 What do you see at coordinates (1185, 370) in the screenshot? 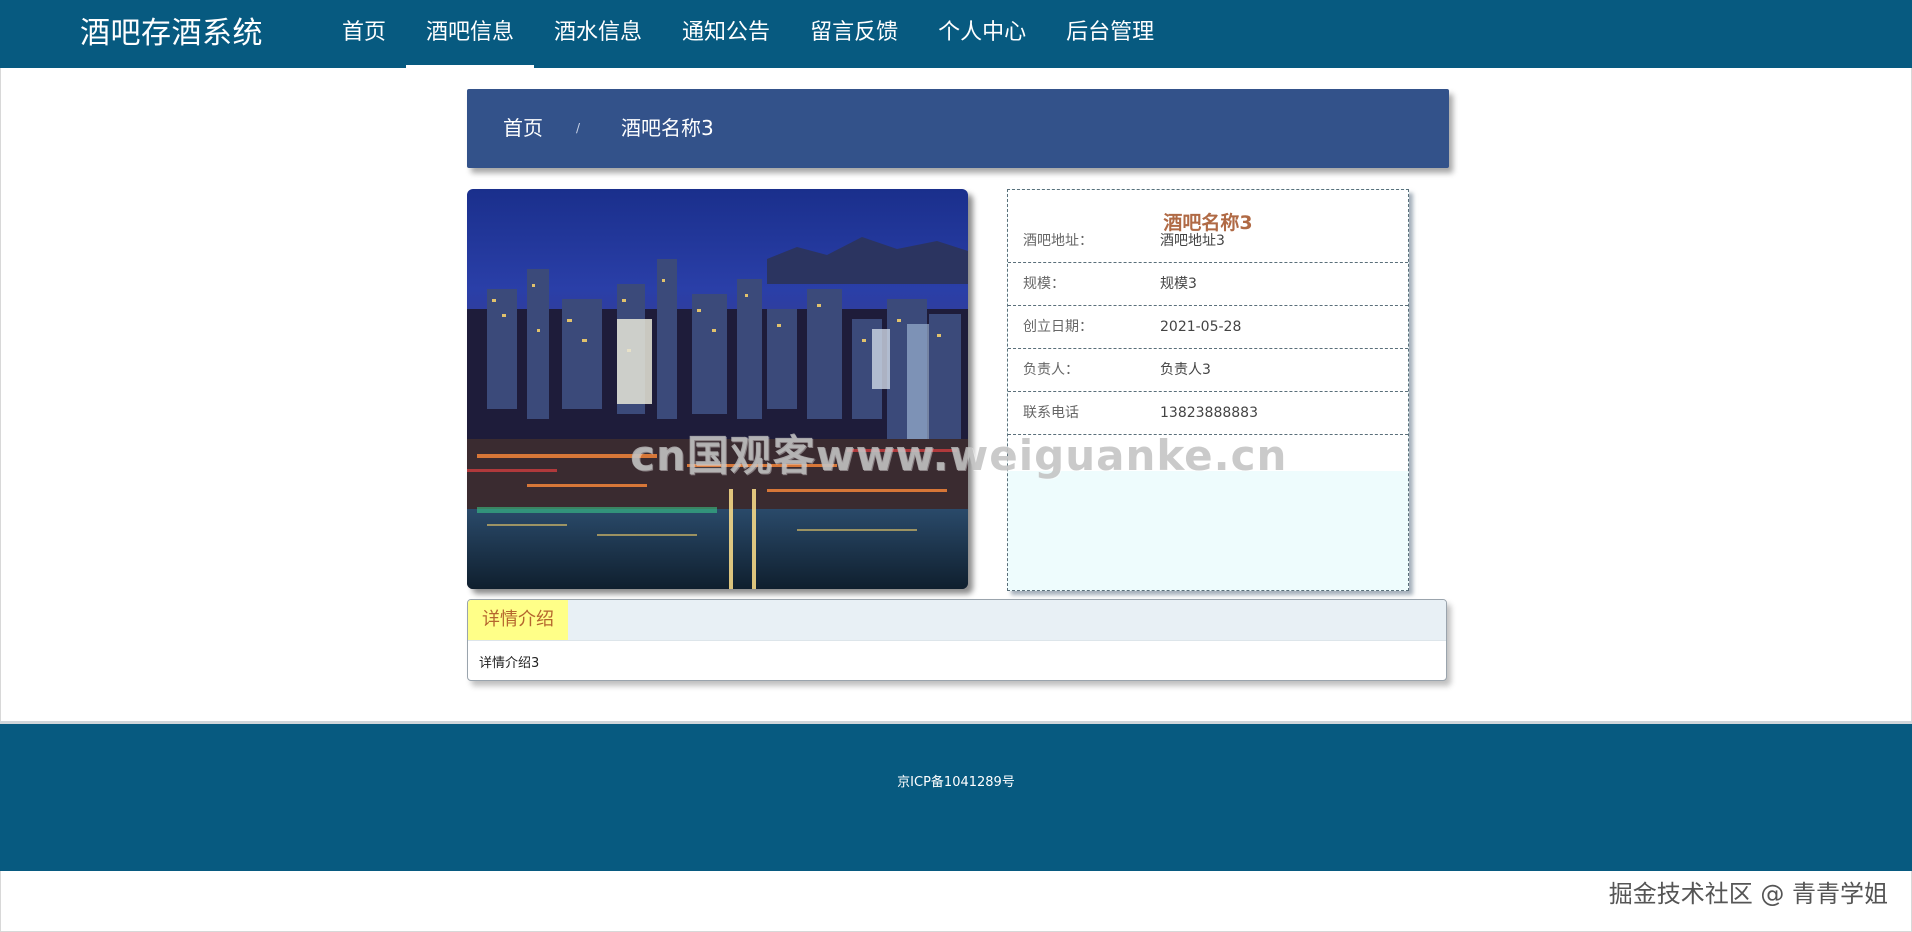
I see `info-value: 负责人3` at bounding box center [1185, 370].